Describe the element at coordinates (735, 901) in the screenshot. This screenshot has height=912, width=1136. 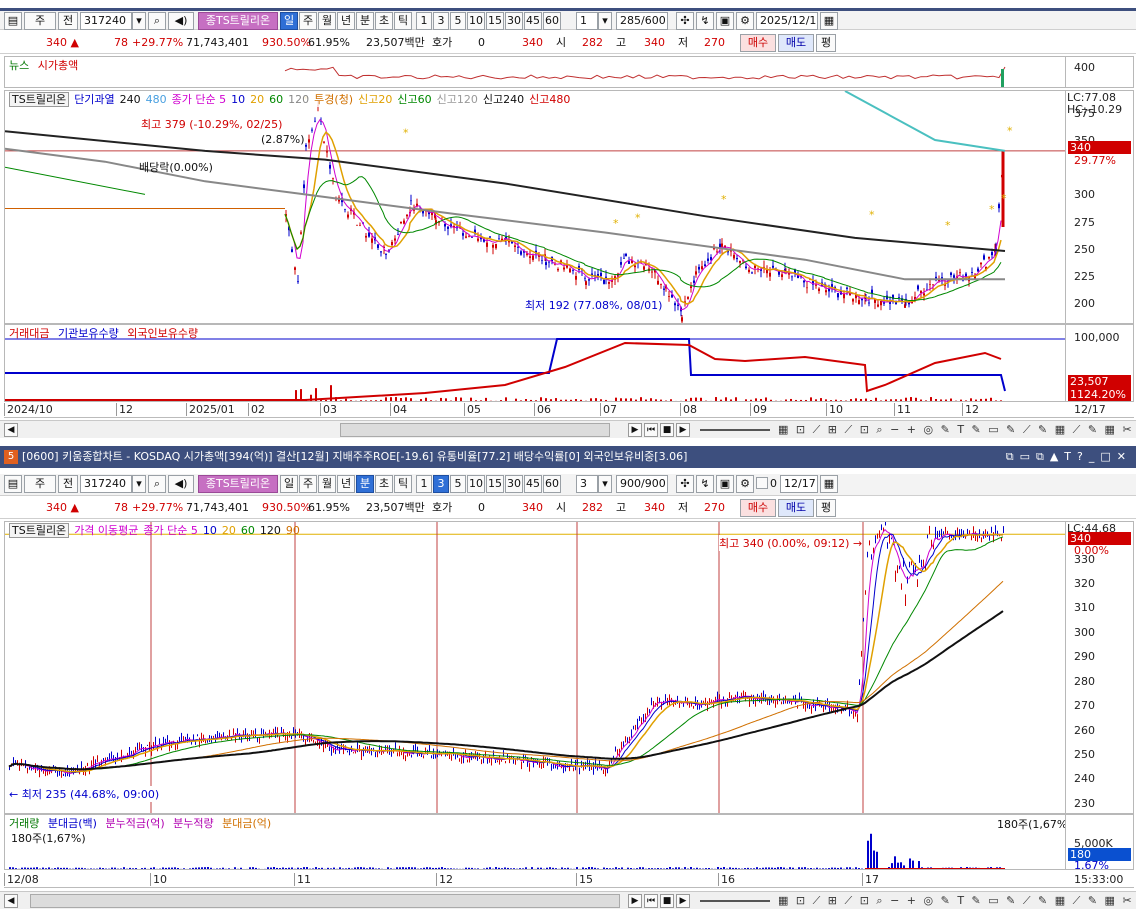
I see `zoom-slider` at that location.